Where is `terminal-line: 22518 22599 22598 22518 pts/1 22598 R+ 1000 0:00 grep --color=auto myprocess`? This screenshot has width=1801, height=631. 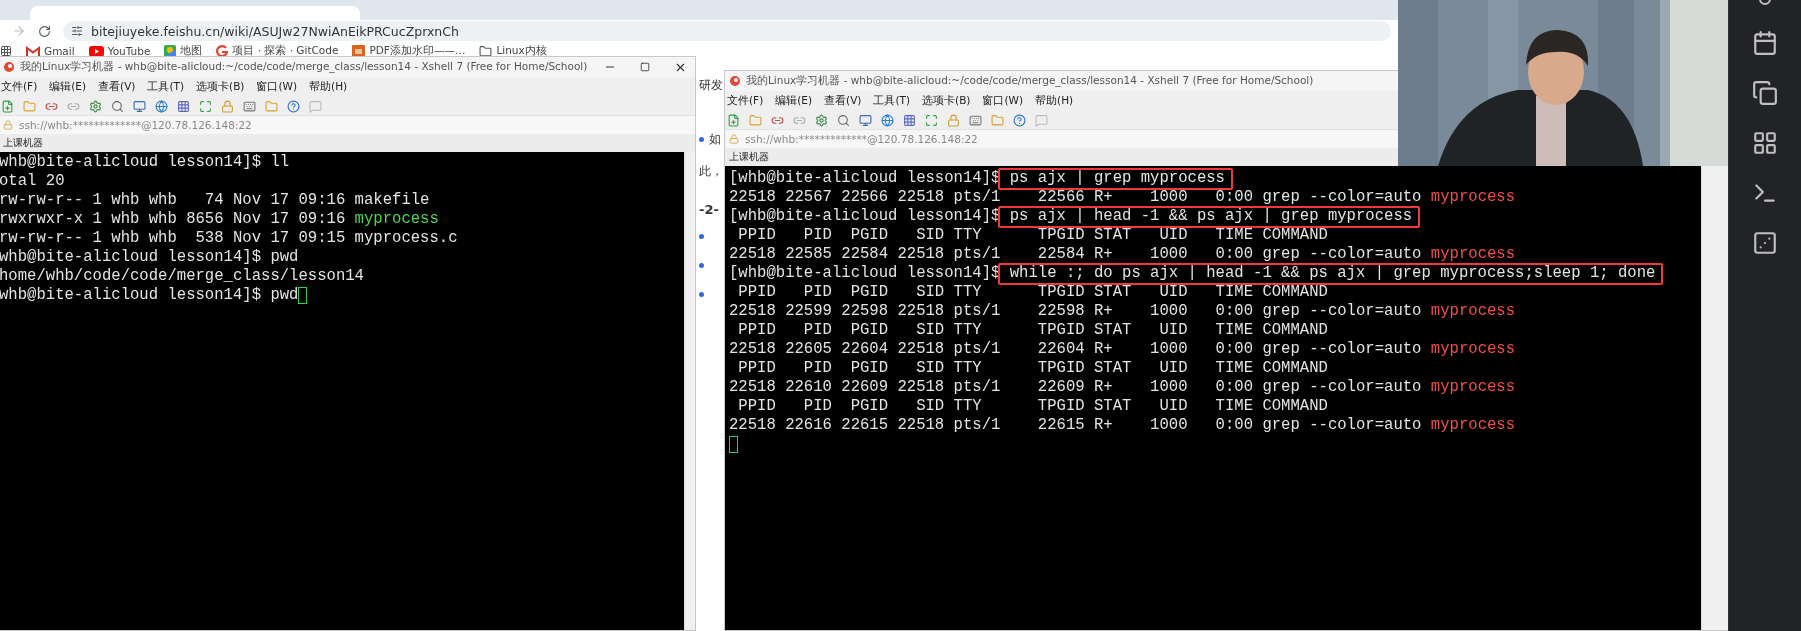
terminal-line: 22518 22599 22598 22518 pts/1 22598 R+ 1000 0:00 grep --color=auto myprocess is located at coordinates (1122, 311).